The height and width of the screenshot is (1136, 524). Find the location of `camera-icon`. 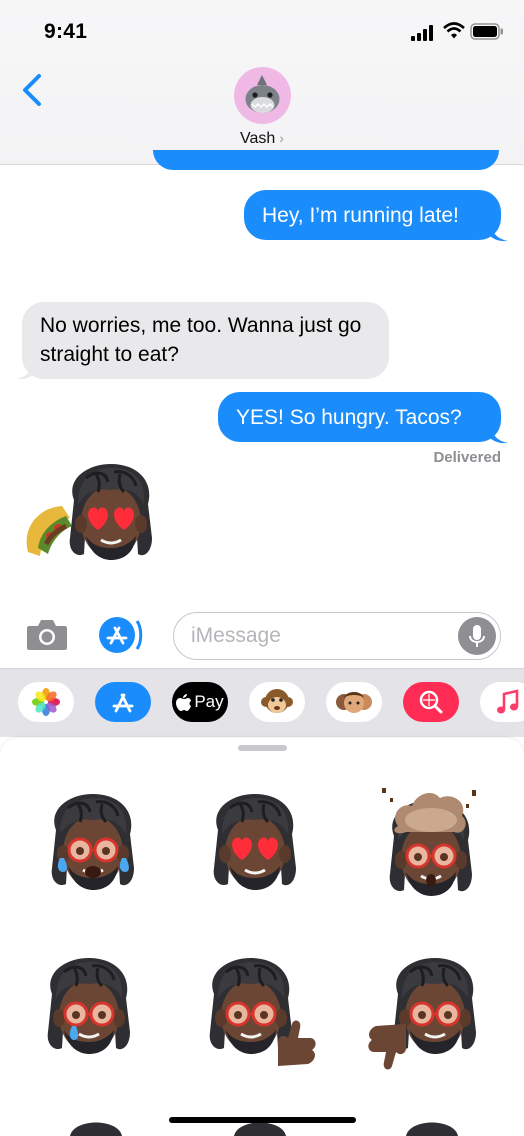

camera-icon is located at coordinates (47, 634).